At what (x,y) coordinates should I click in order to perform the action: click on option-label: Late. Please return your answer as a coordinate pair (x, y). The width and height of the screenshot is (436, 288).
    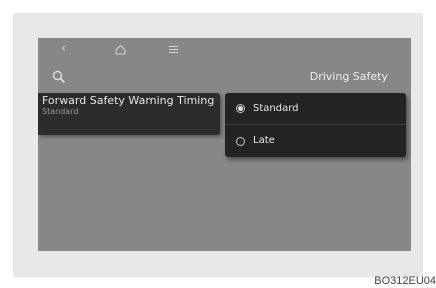
    Looking at the image, I should click on (264, 140).